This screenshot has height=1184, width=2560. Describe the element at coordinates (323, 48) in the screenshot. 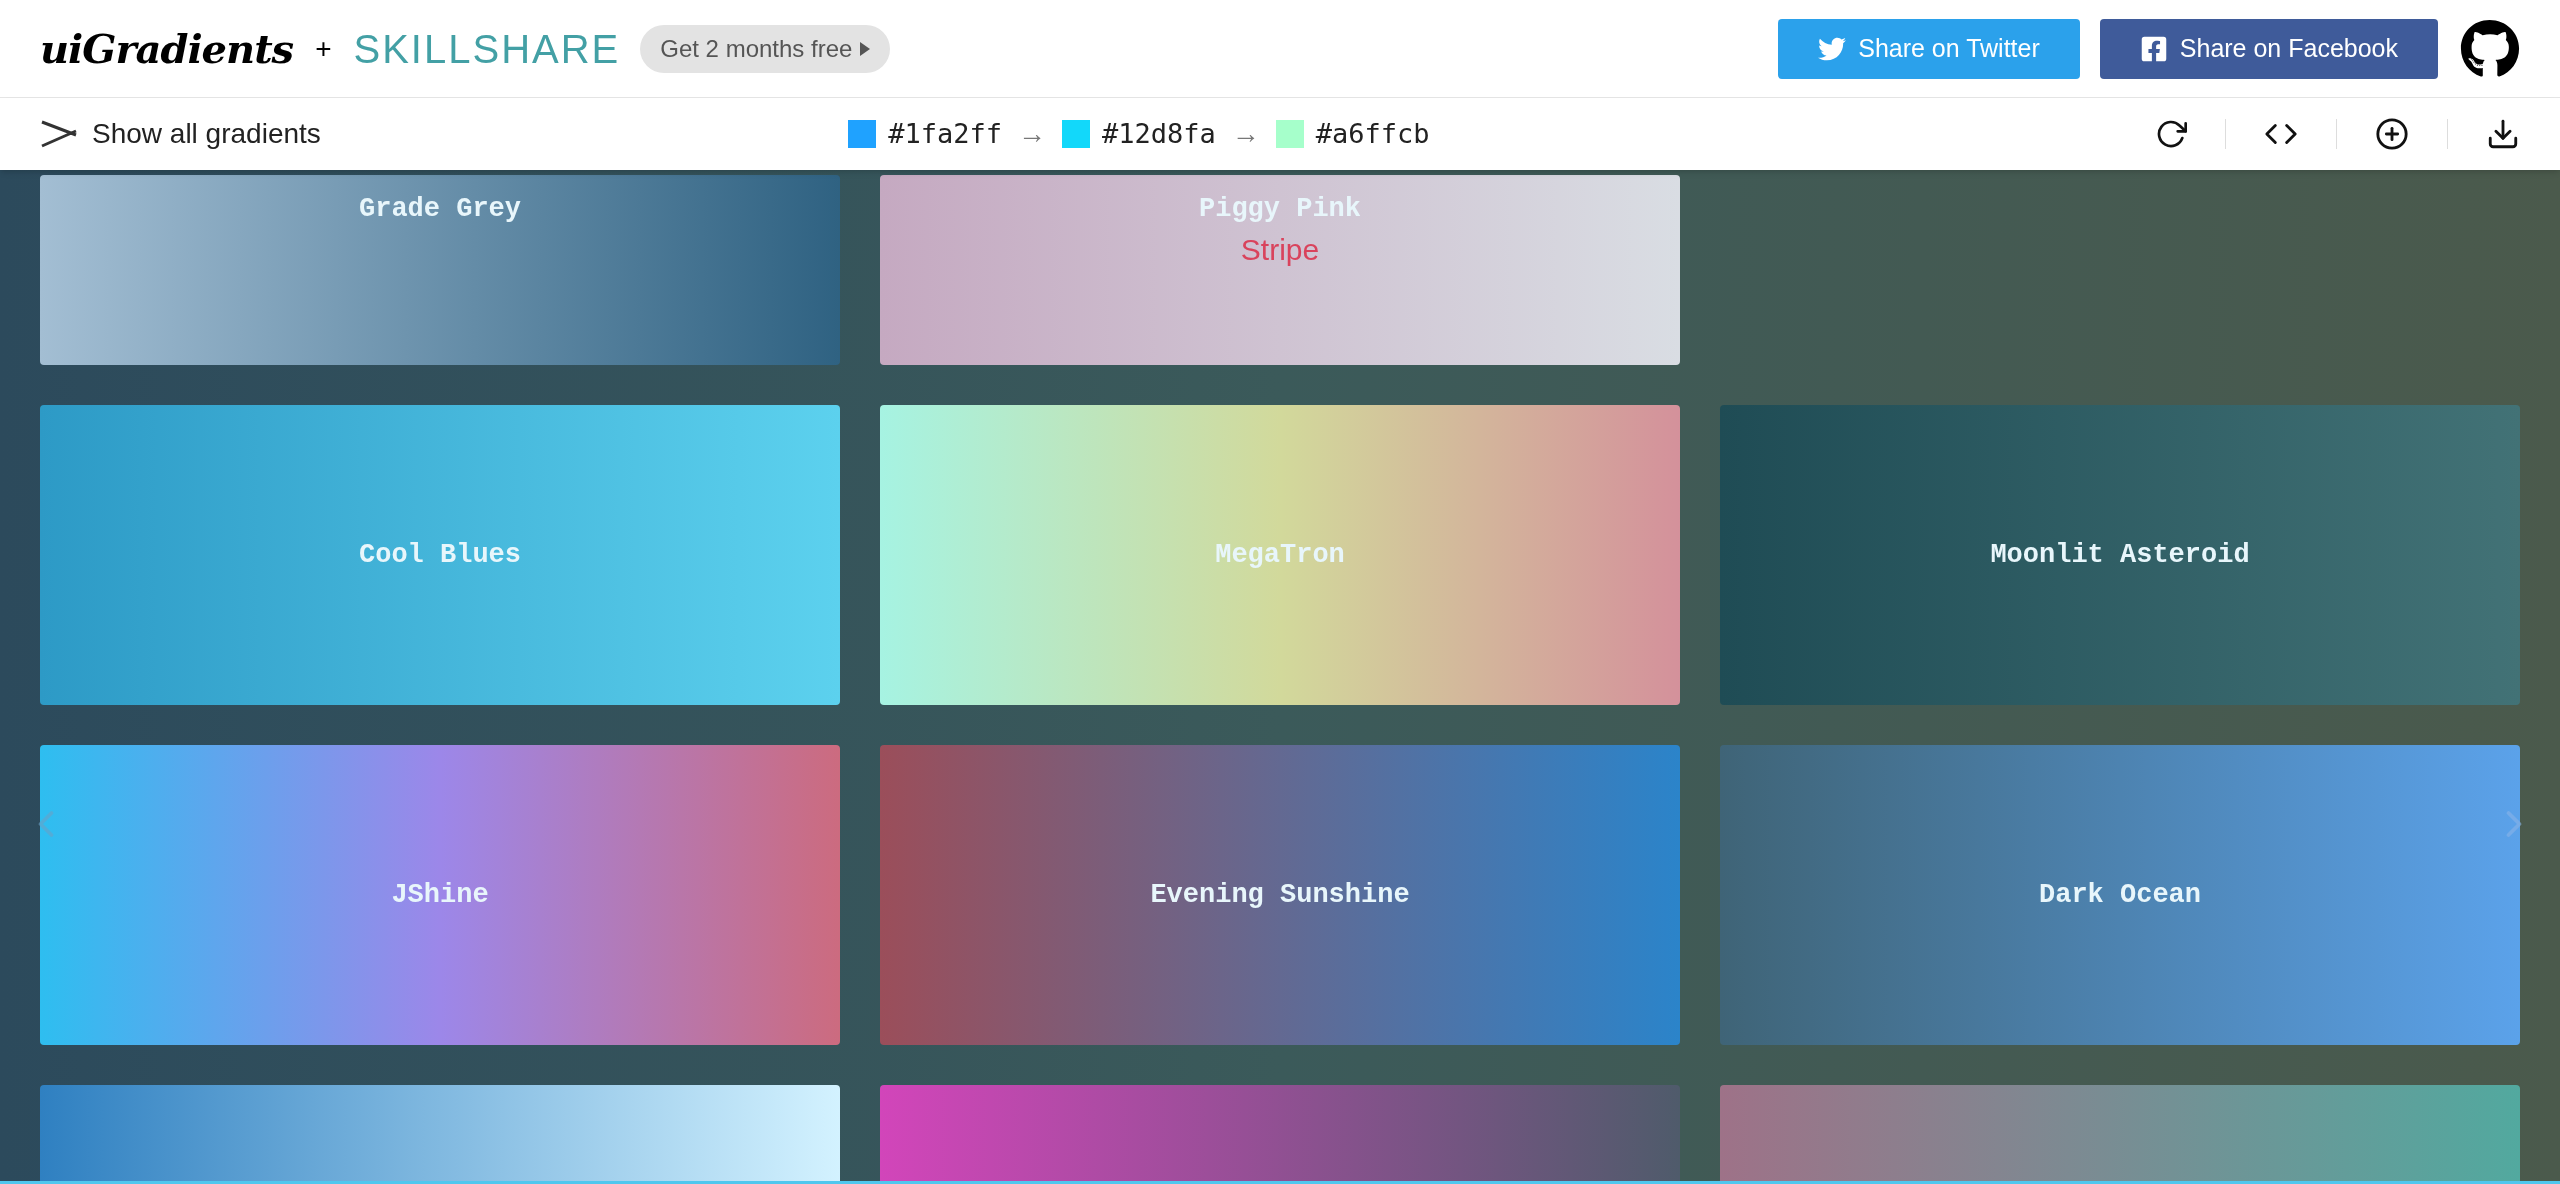

I see `plus-sign: +` at that location.